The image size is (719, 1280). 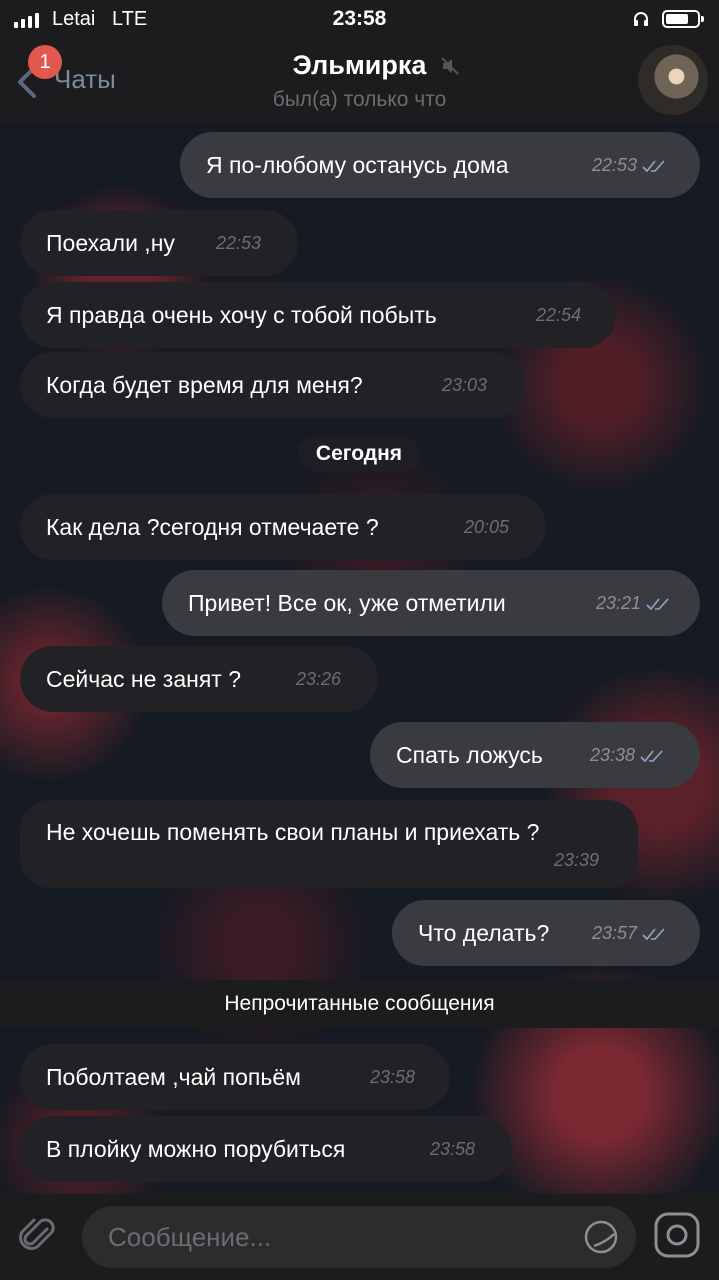 I want to click on message-bubble: Я по-любому останусь дома 22:53, so click(x=440, y=165).